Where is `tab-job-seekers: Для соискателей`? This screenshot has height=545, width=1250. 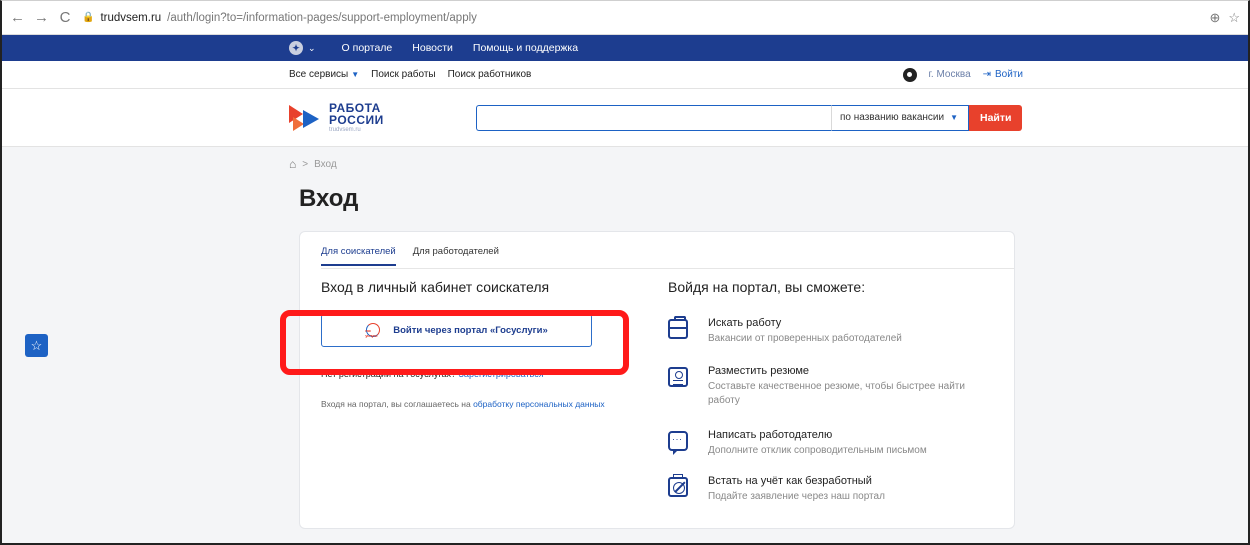
tab-job-seekers: Для соискателей is located at coordinates (358, 256).